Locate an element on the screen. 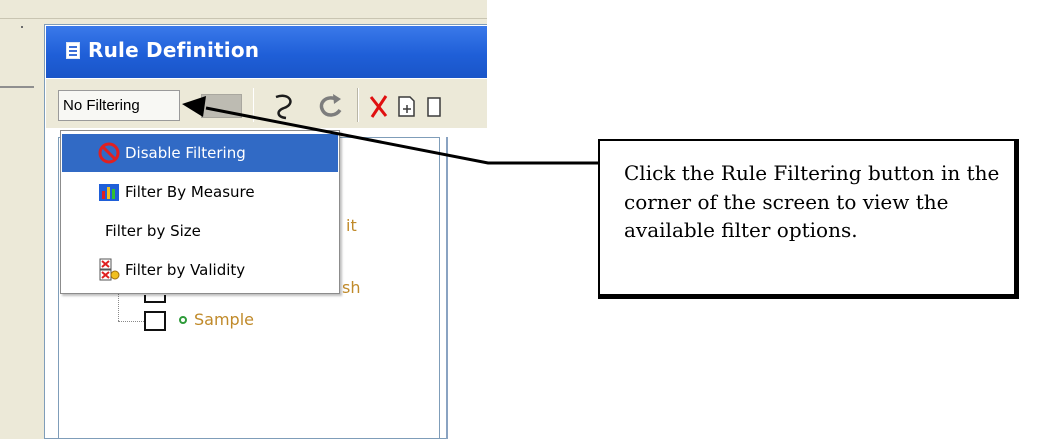 Image resolution: width=1039 pixels, height=439 pixels. new-rule-icon is located at coordinates (406, 106).